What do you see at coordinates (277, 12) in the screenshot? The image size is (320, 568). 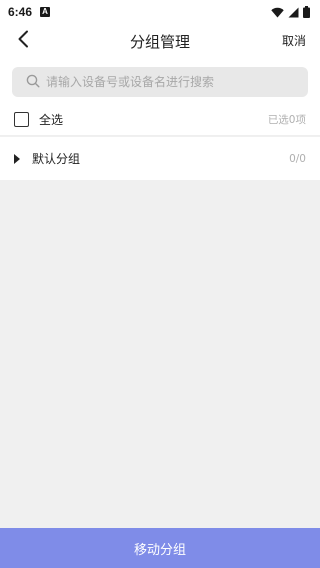 I see `wifi-icon` at bounding box center [277, 12].